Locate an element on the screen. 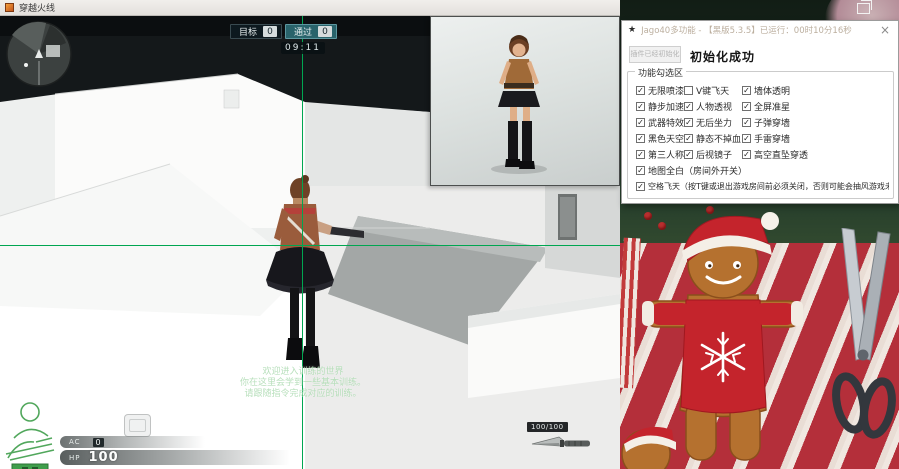  score-panel: 目标 0 通过 0 is located at coordinates (284, 31).